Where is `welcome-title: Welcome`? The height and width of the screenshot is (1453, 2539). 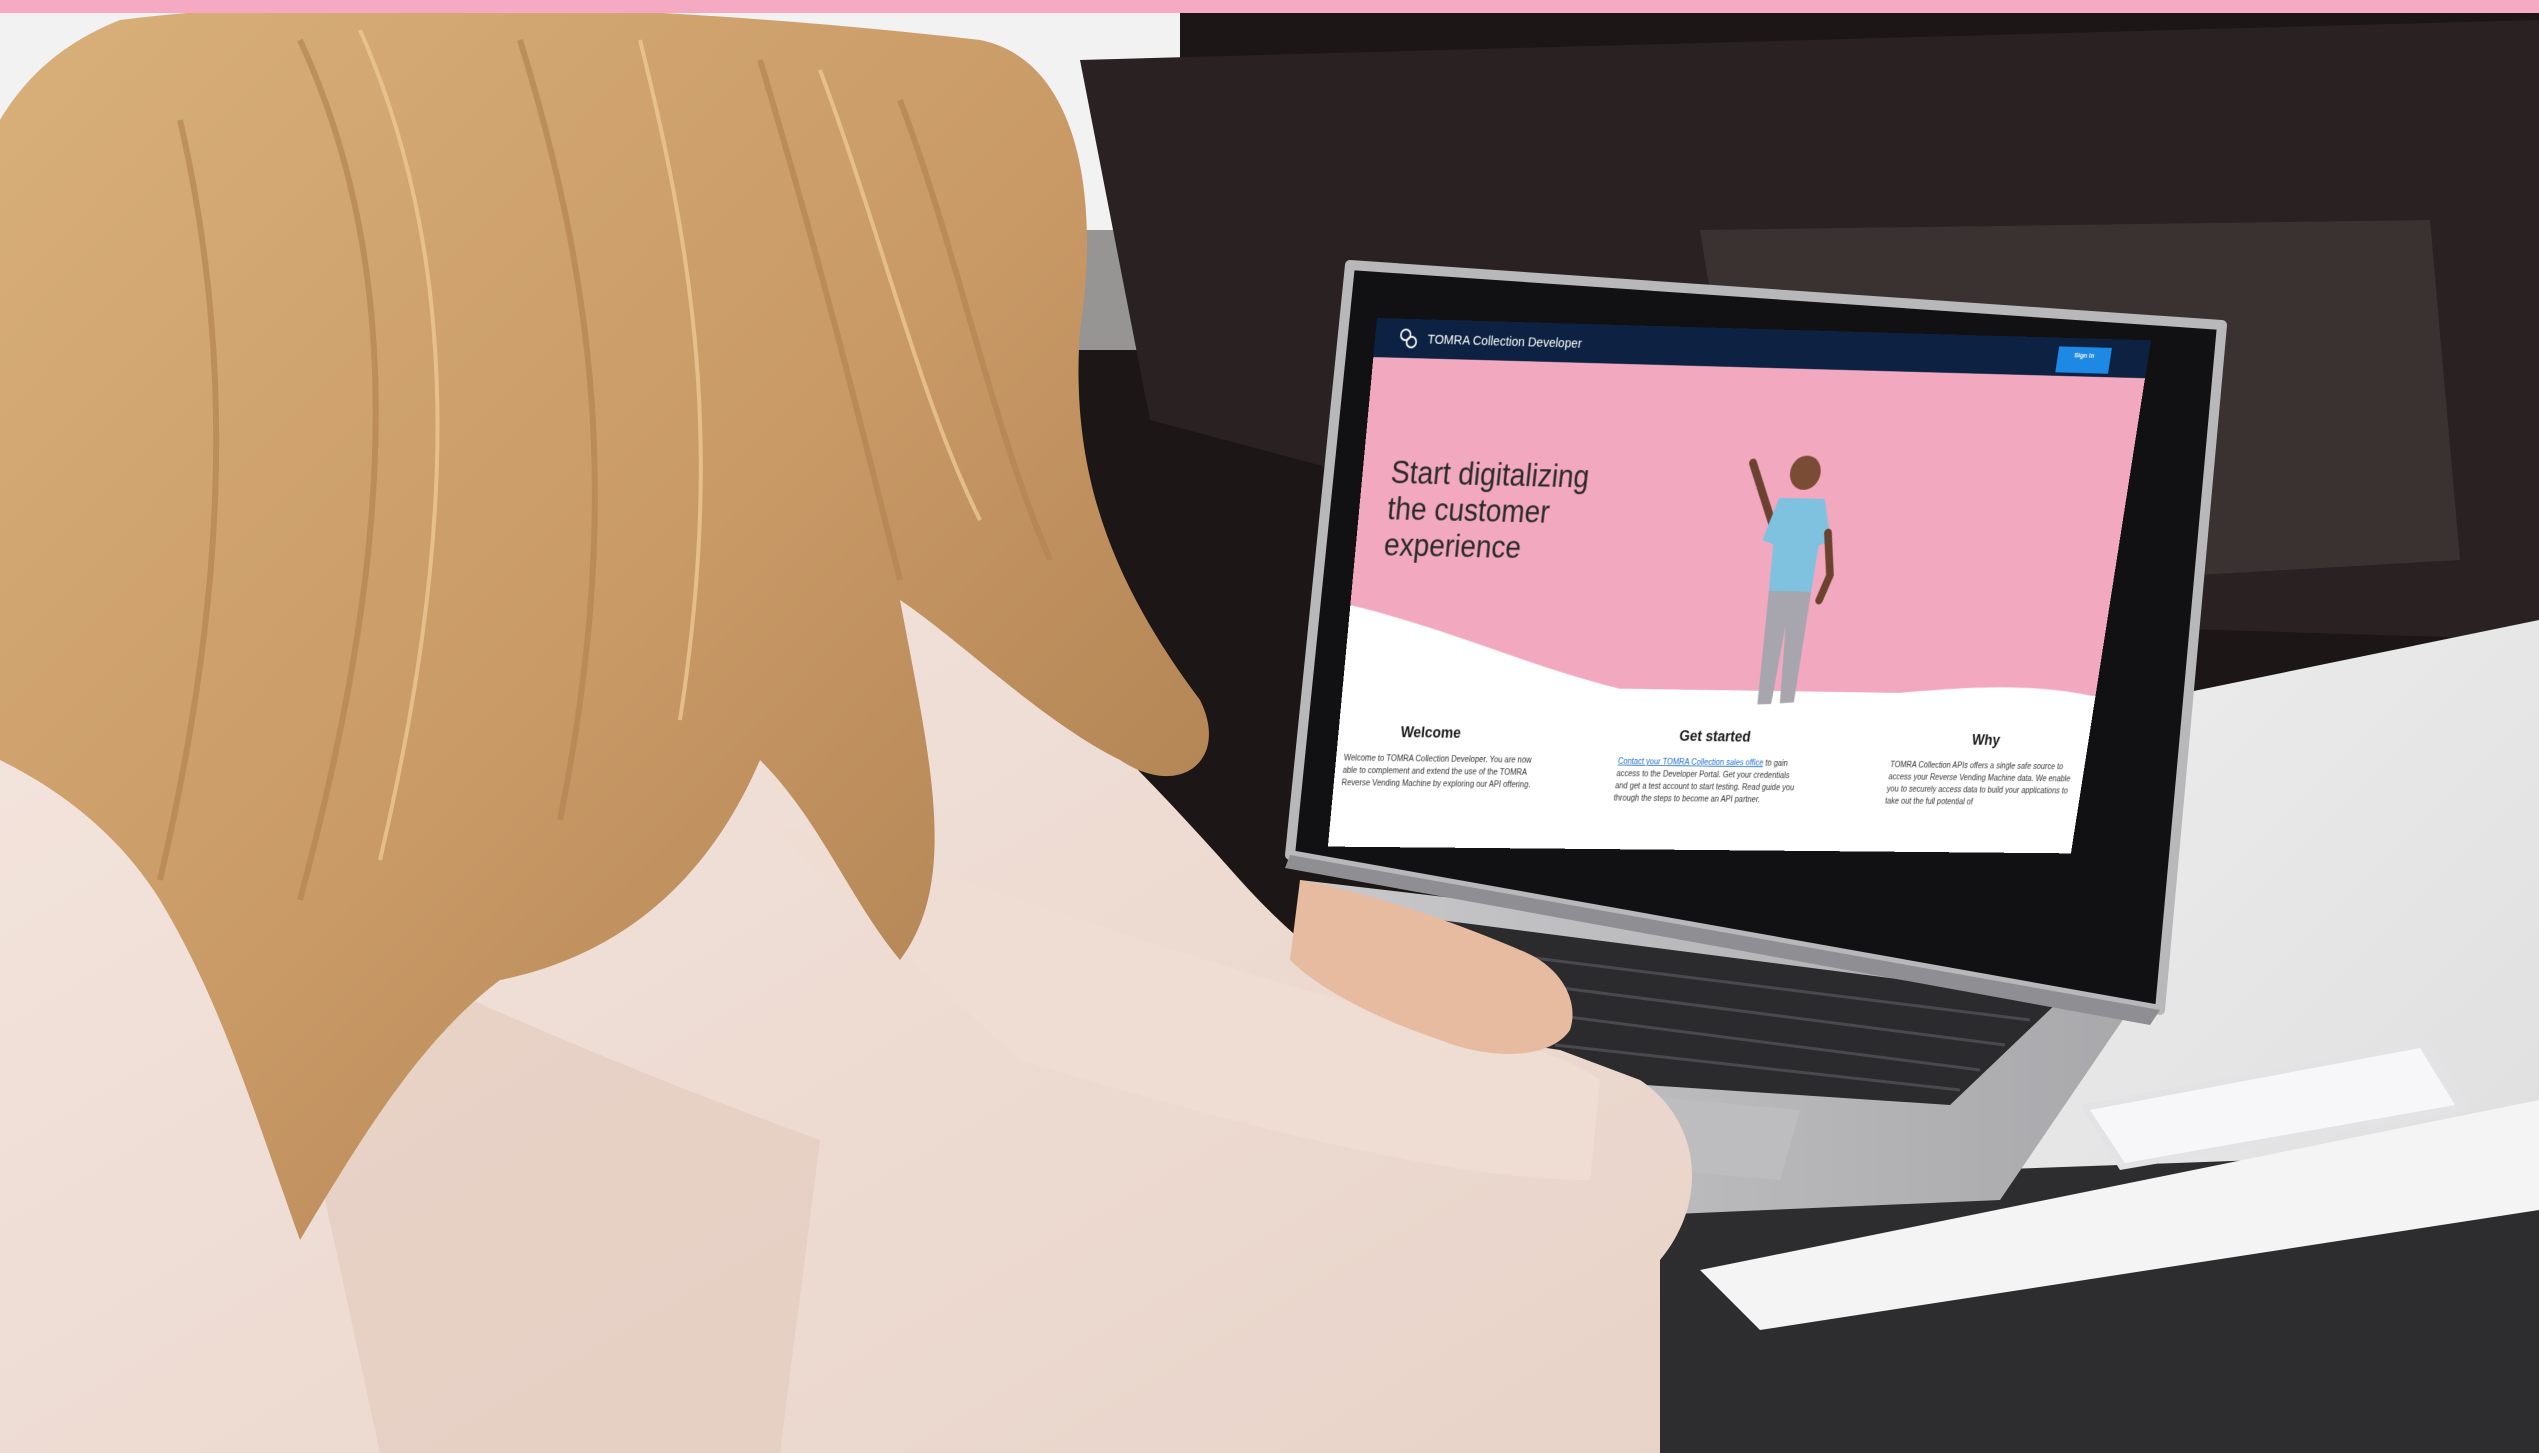 welcome-title: Welcome is located at coordinates (1430, 732).